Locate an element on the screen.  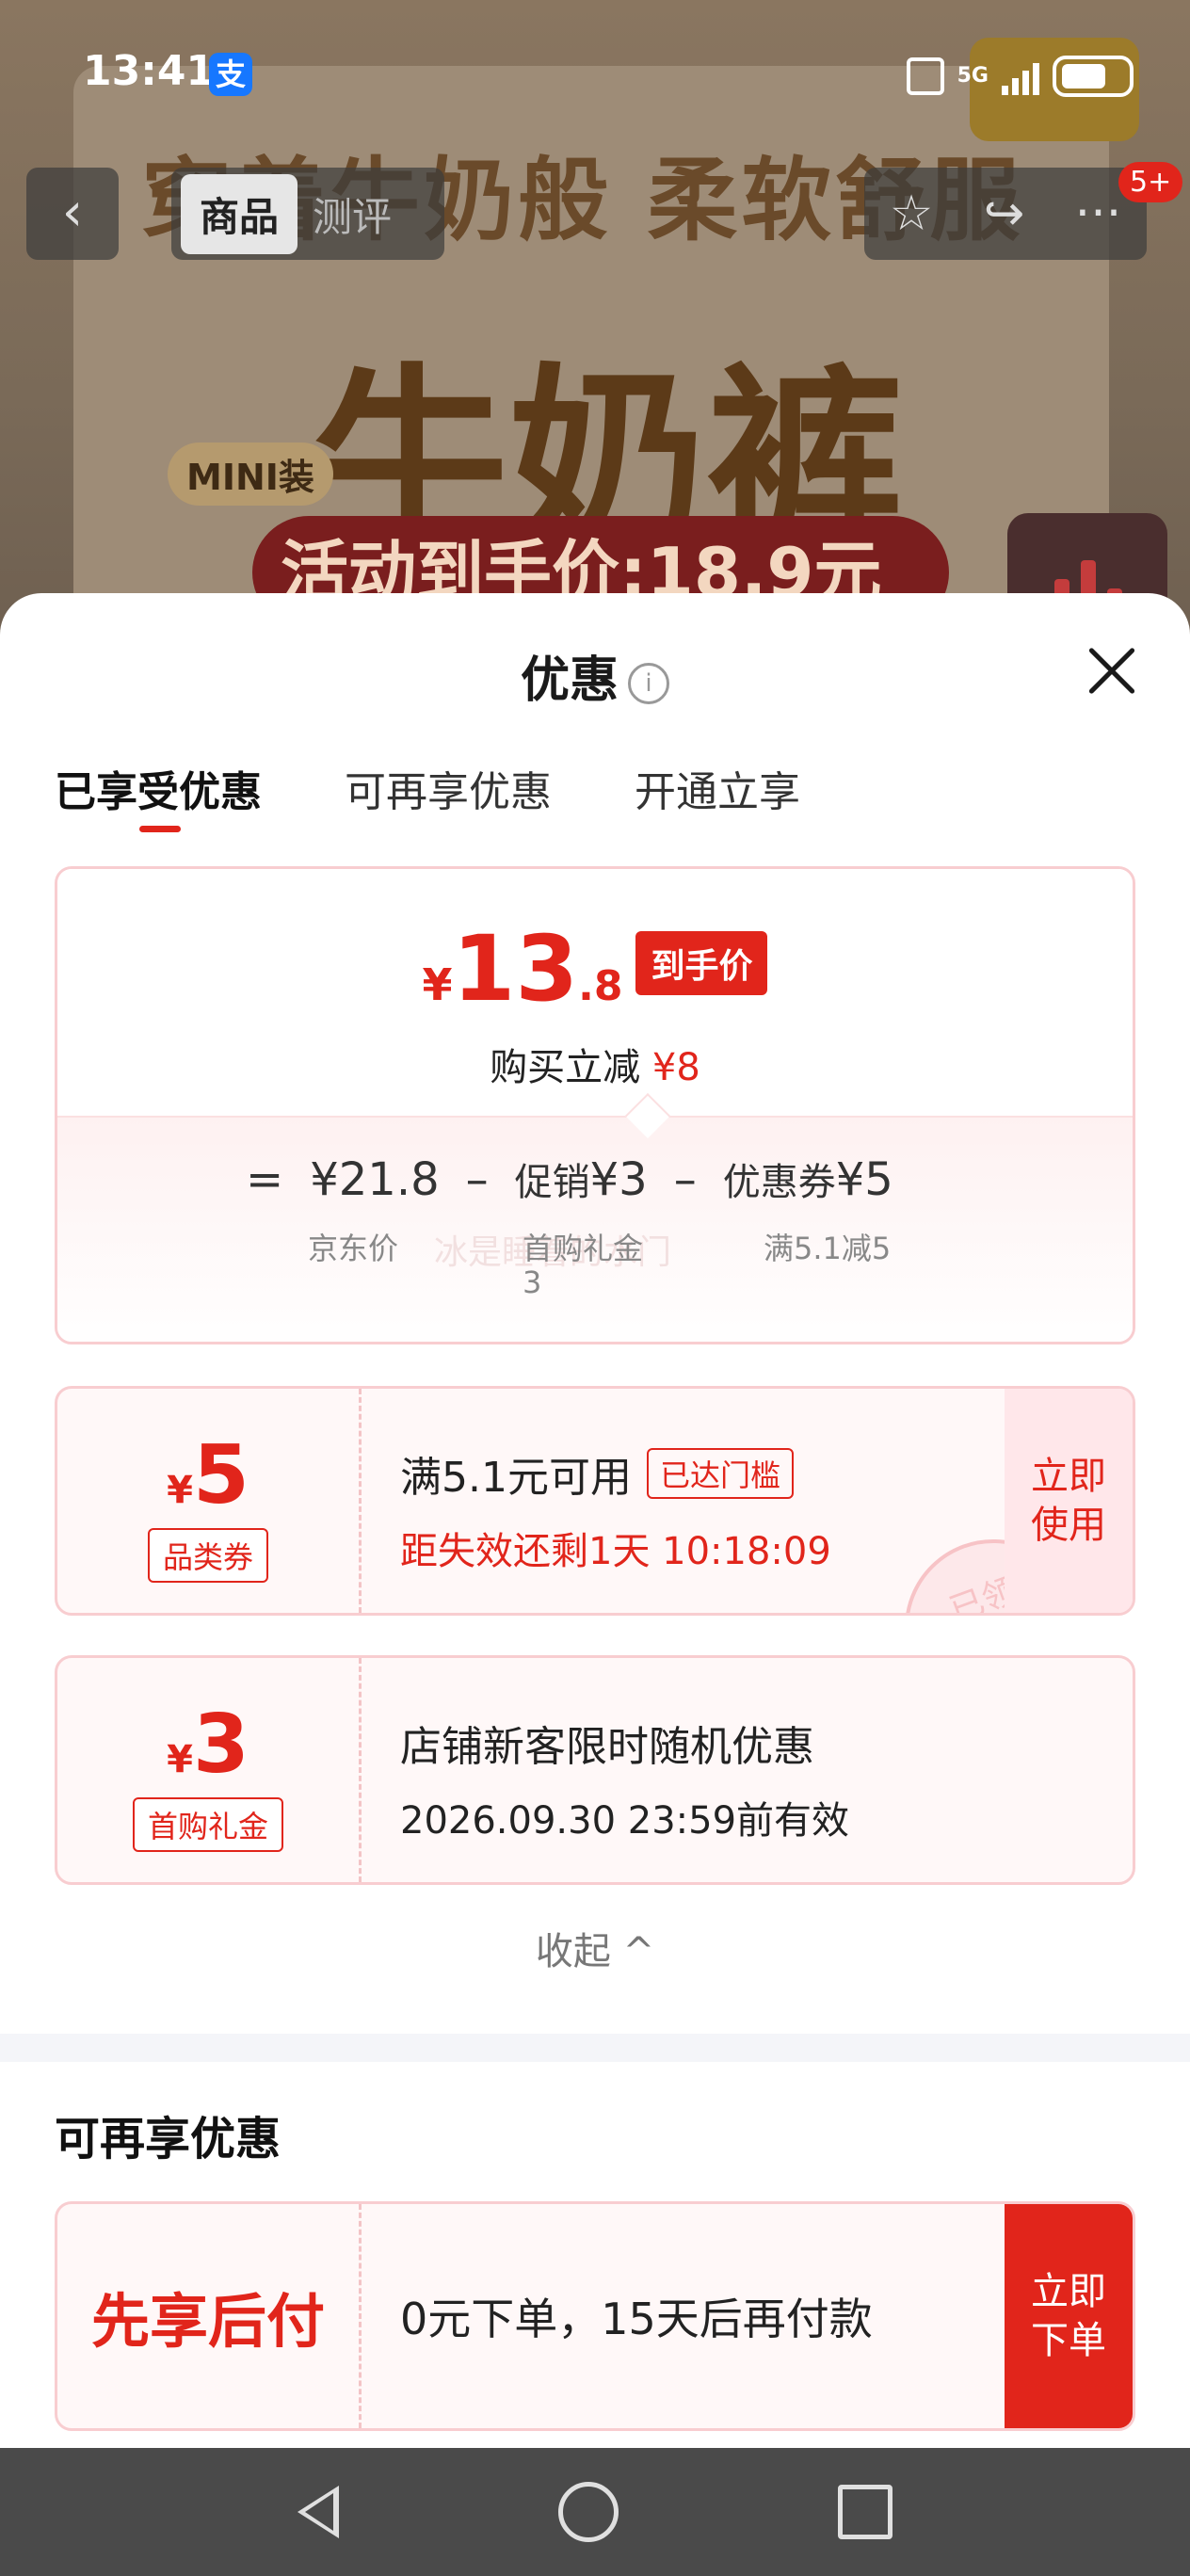
nav-back-icon is located at coordinates (319, 2512).